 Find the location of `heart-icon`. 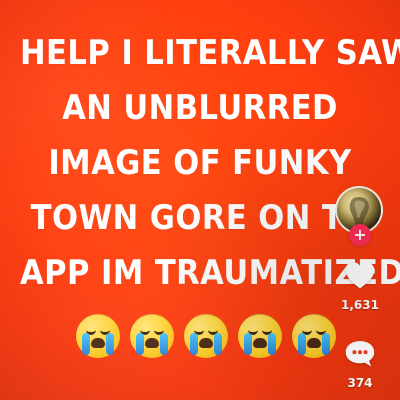

heart-icon is located at coordinates (360, 275).